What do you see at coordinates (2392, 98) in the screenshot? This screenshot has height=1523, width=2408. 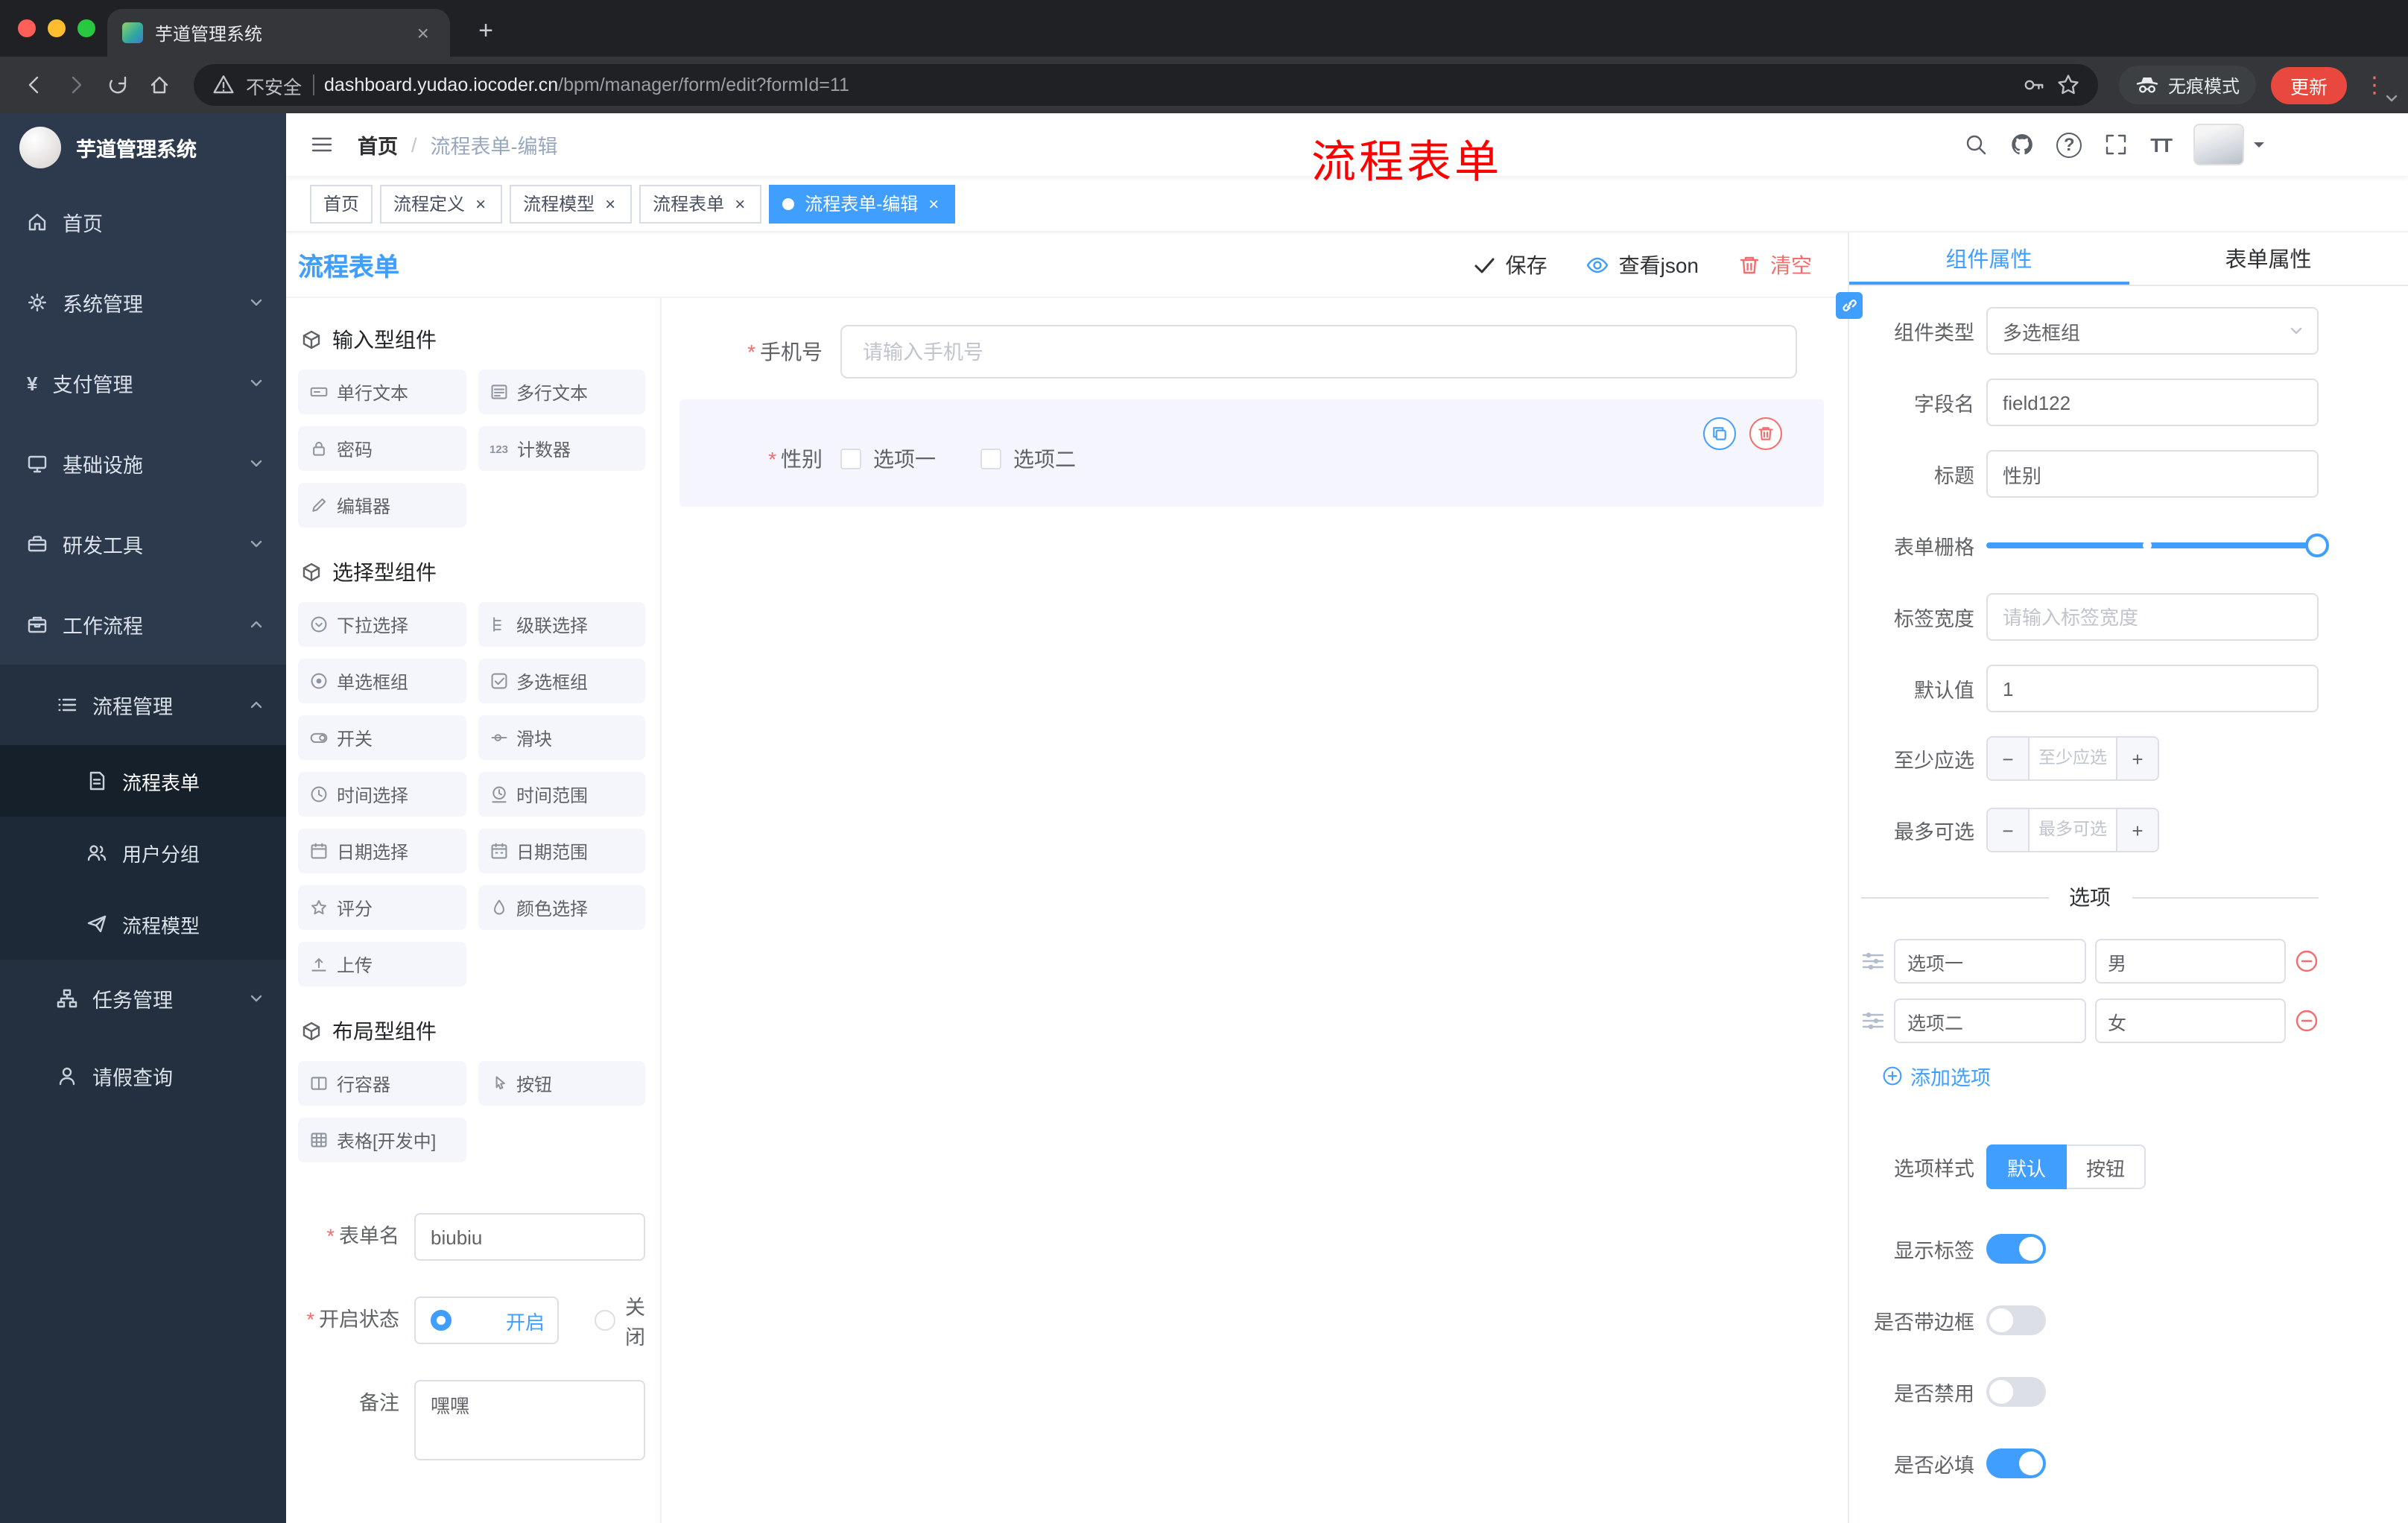 I see `chevron-down-icon` at bounding box center [2392, 98].